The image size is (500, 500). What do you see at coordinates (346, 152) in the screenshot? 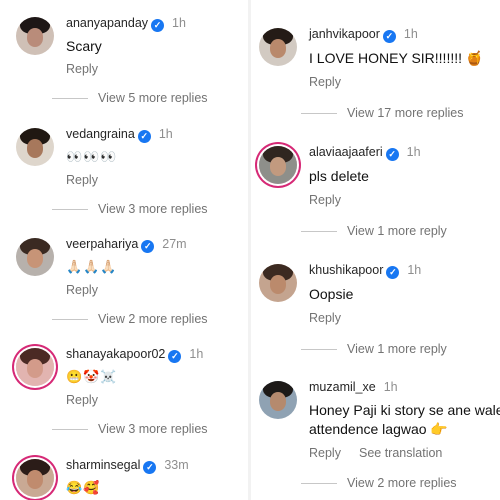
I see `username: alaviaajaaferi` at bounding box center [346, 152].